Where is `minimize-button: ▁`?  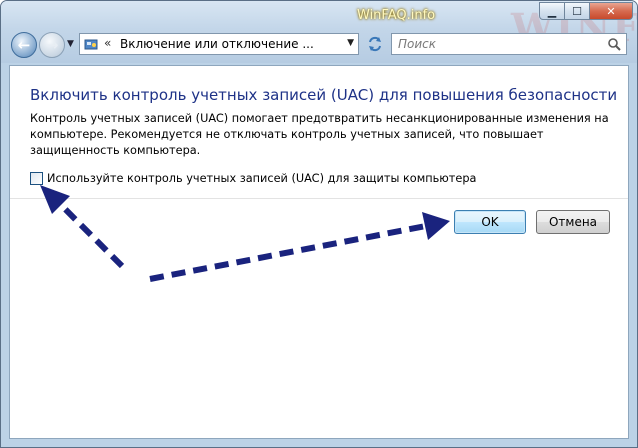
minimize-button: ▁ is located at coordinates (552, 11).